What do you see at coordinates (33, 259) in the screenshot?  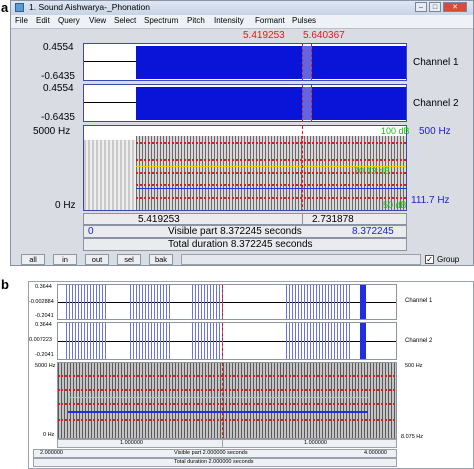 I see `zoom-all-button: all` at bounding box center [33, 259].